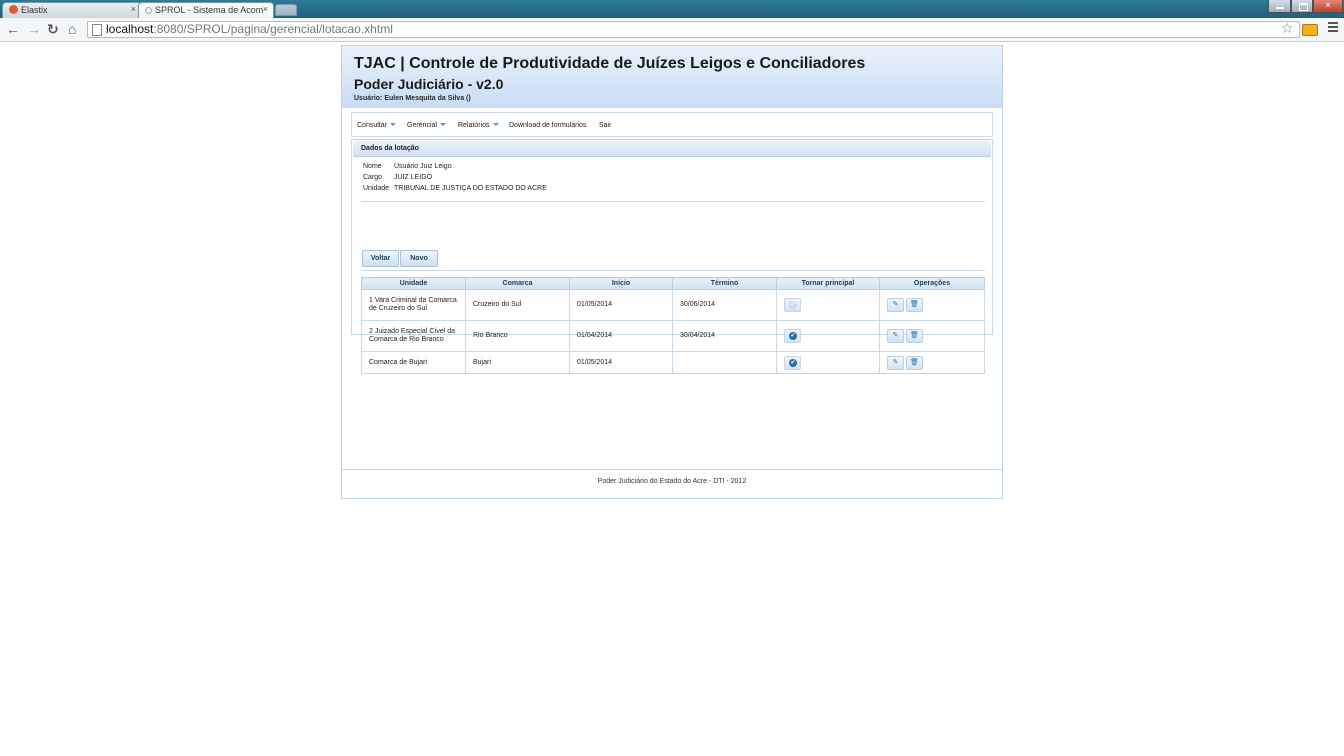  Describe the element at coordinates (1302, 6) in the screenshot. I see `maximize-button` at that location.